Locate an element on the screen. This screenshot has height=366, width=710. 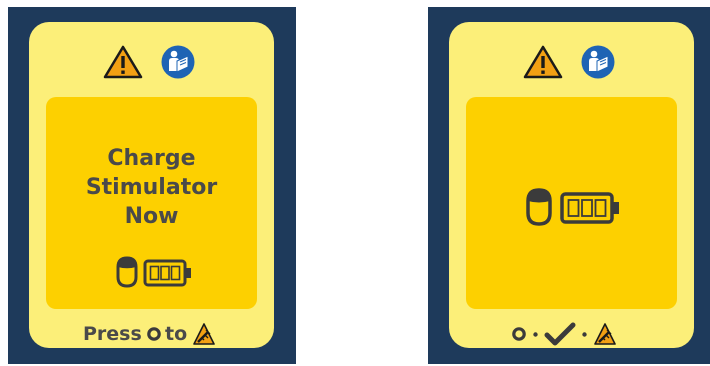
confirm-sequence is located at coordinates (571, 334).